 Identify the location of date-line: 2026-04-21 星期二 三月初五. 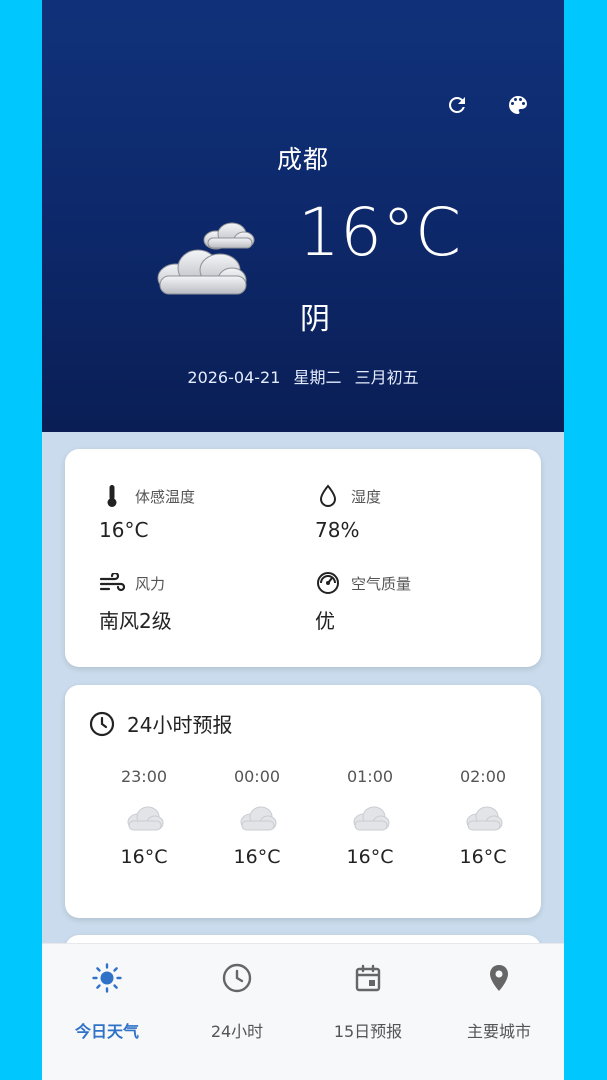
(303, 376).